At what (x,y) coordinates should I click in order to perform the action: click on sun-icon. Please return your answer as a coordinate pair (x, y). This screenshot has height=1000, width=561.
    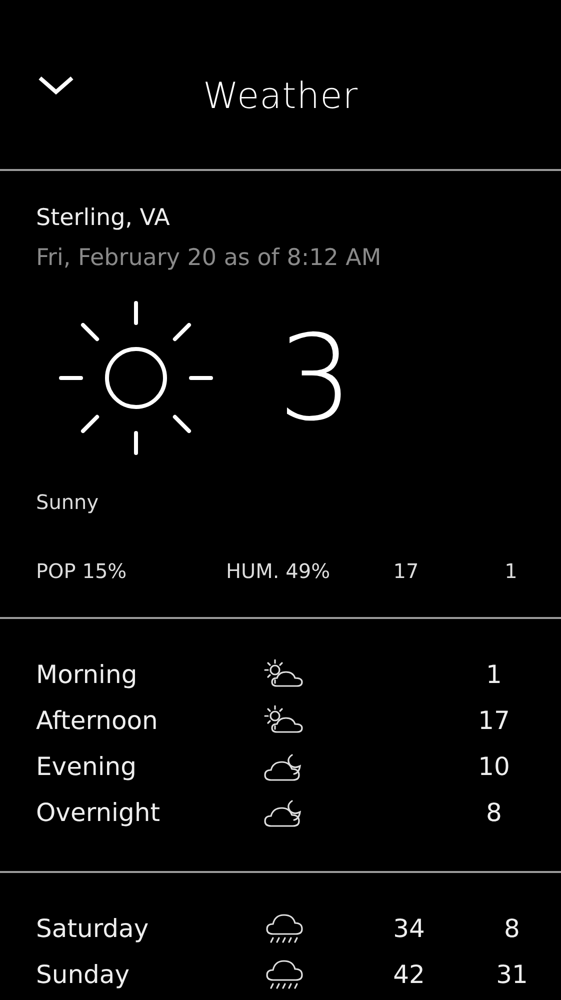
    Looking at the image, I should click on (136, 378).